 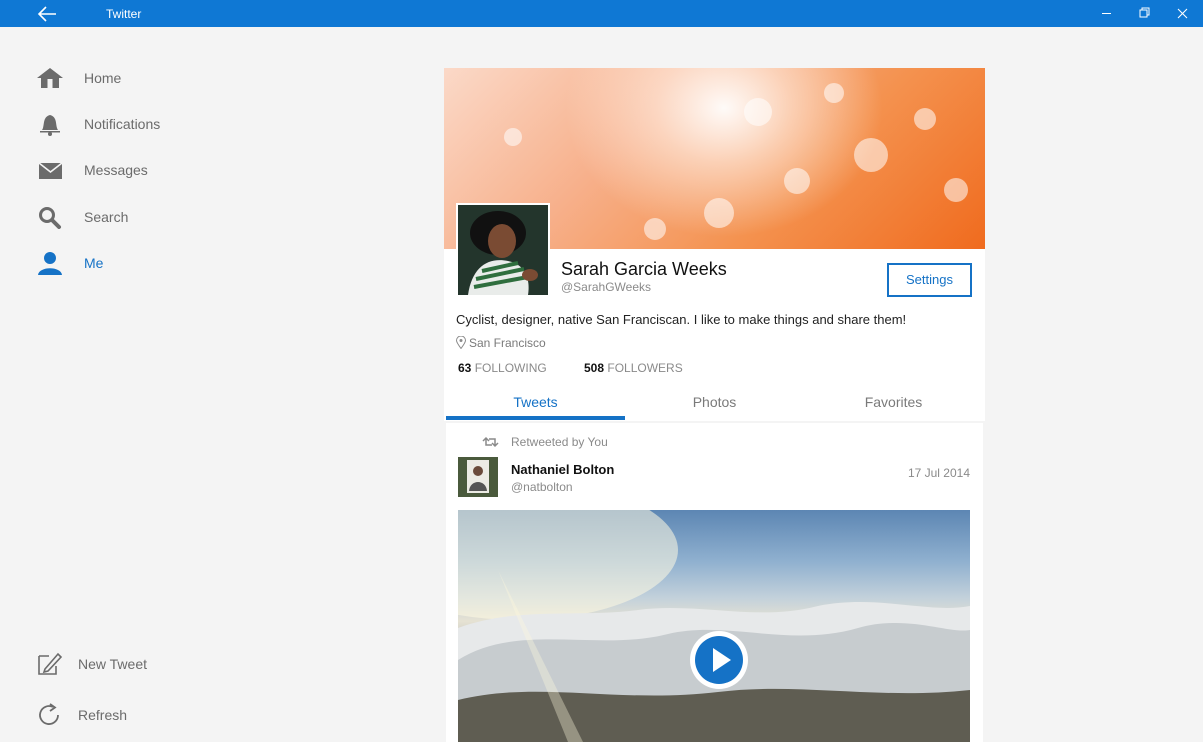 I want to click on followers-stat: 508 FOLLOWERS, so click(x=633, y=368).